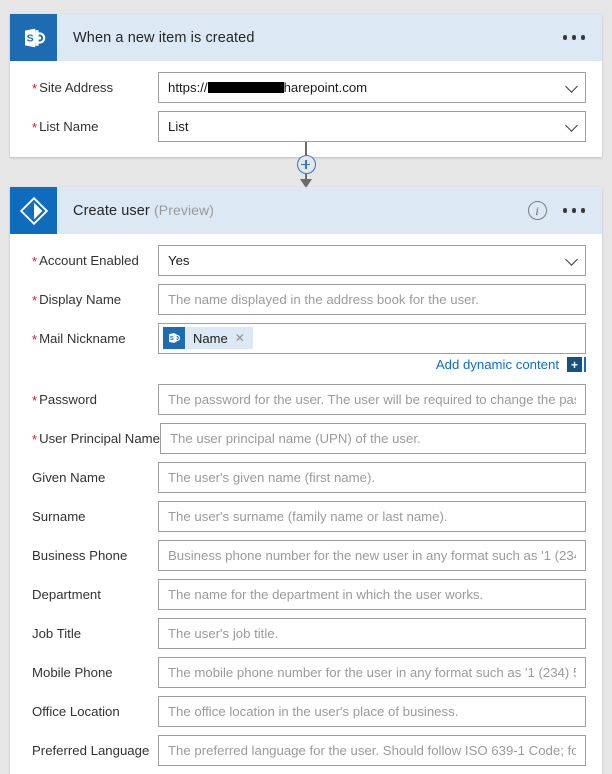  What do you see at coordinates (292, 210) in the screenshot?
I see `action-card-title: Create user (Preview)` at bounding box center [292, 210].